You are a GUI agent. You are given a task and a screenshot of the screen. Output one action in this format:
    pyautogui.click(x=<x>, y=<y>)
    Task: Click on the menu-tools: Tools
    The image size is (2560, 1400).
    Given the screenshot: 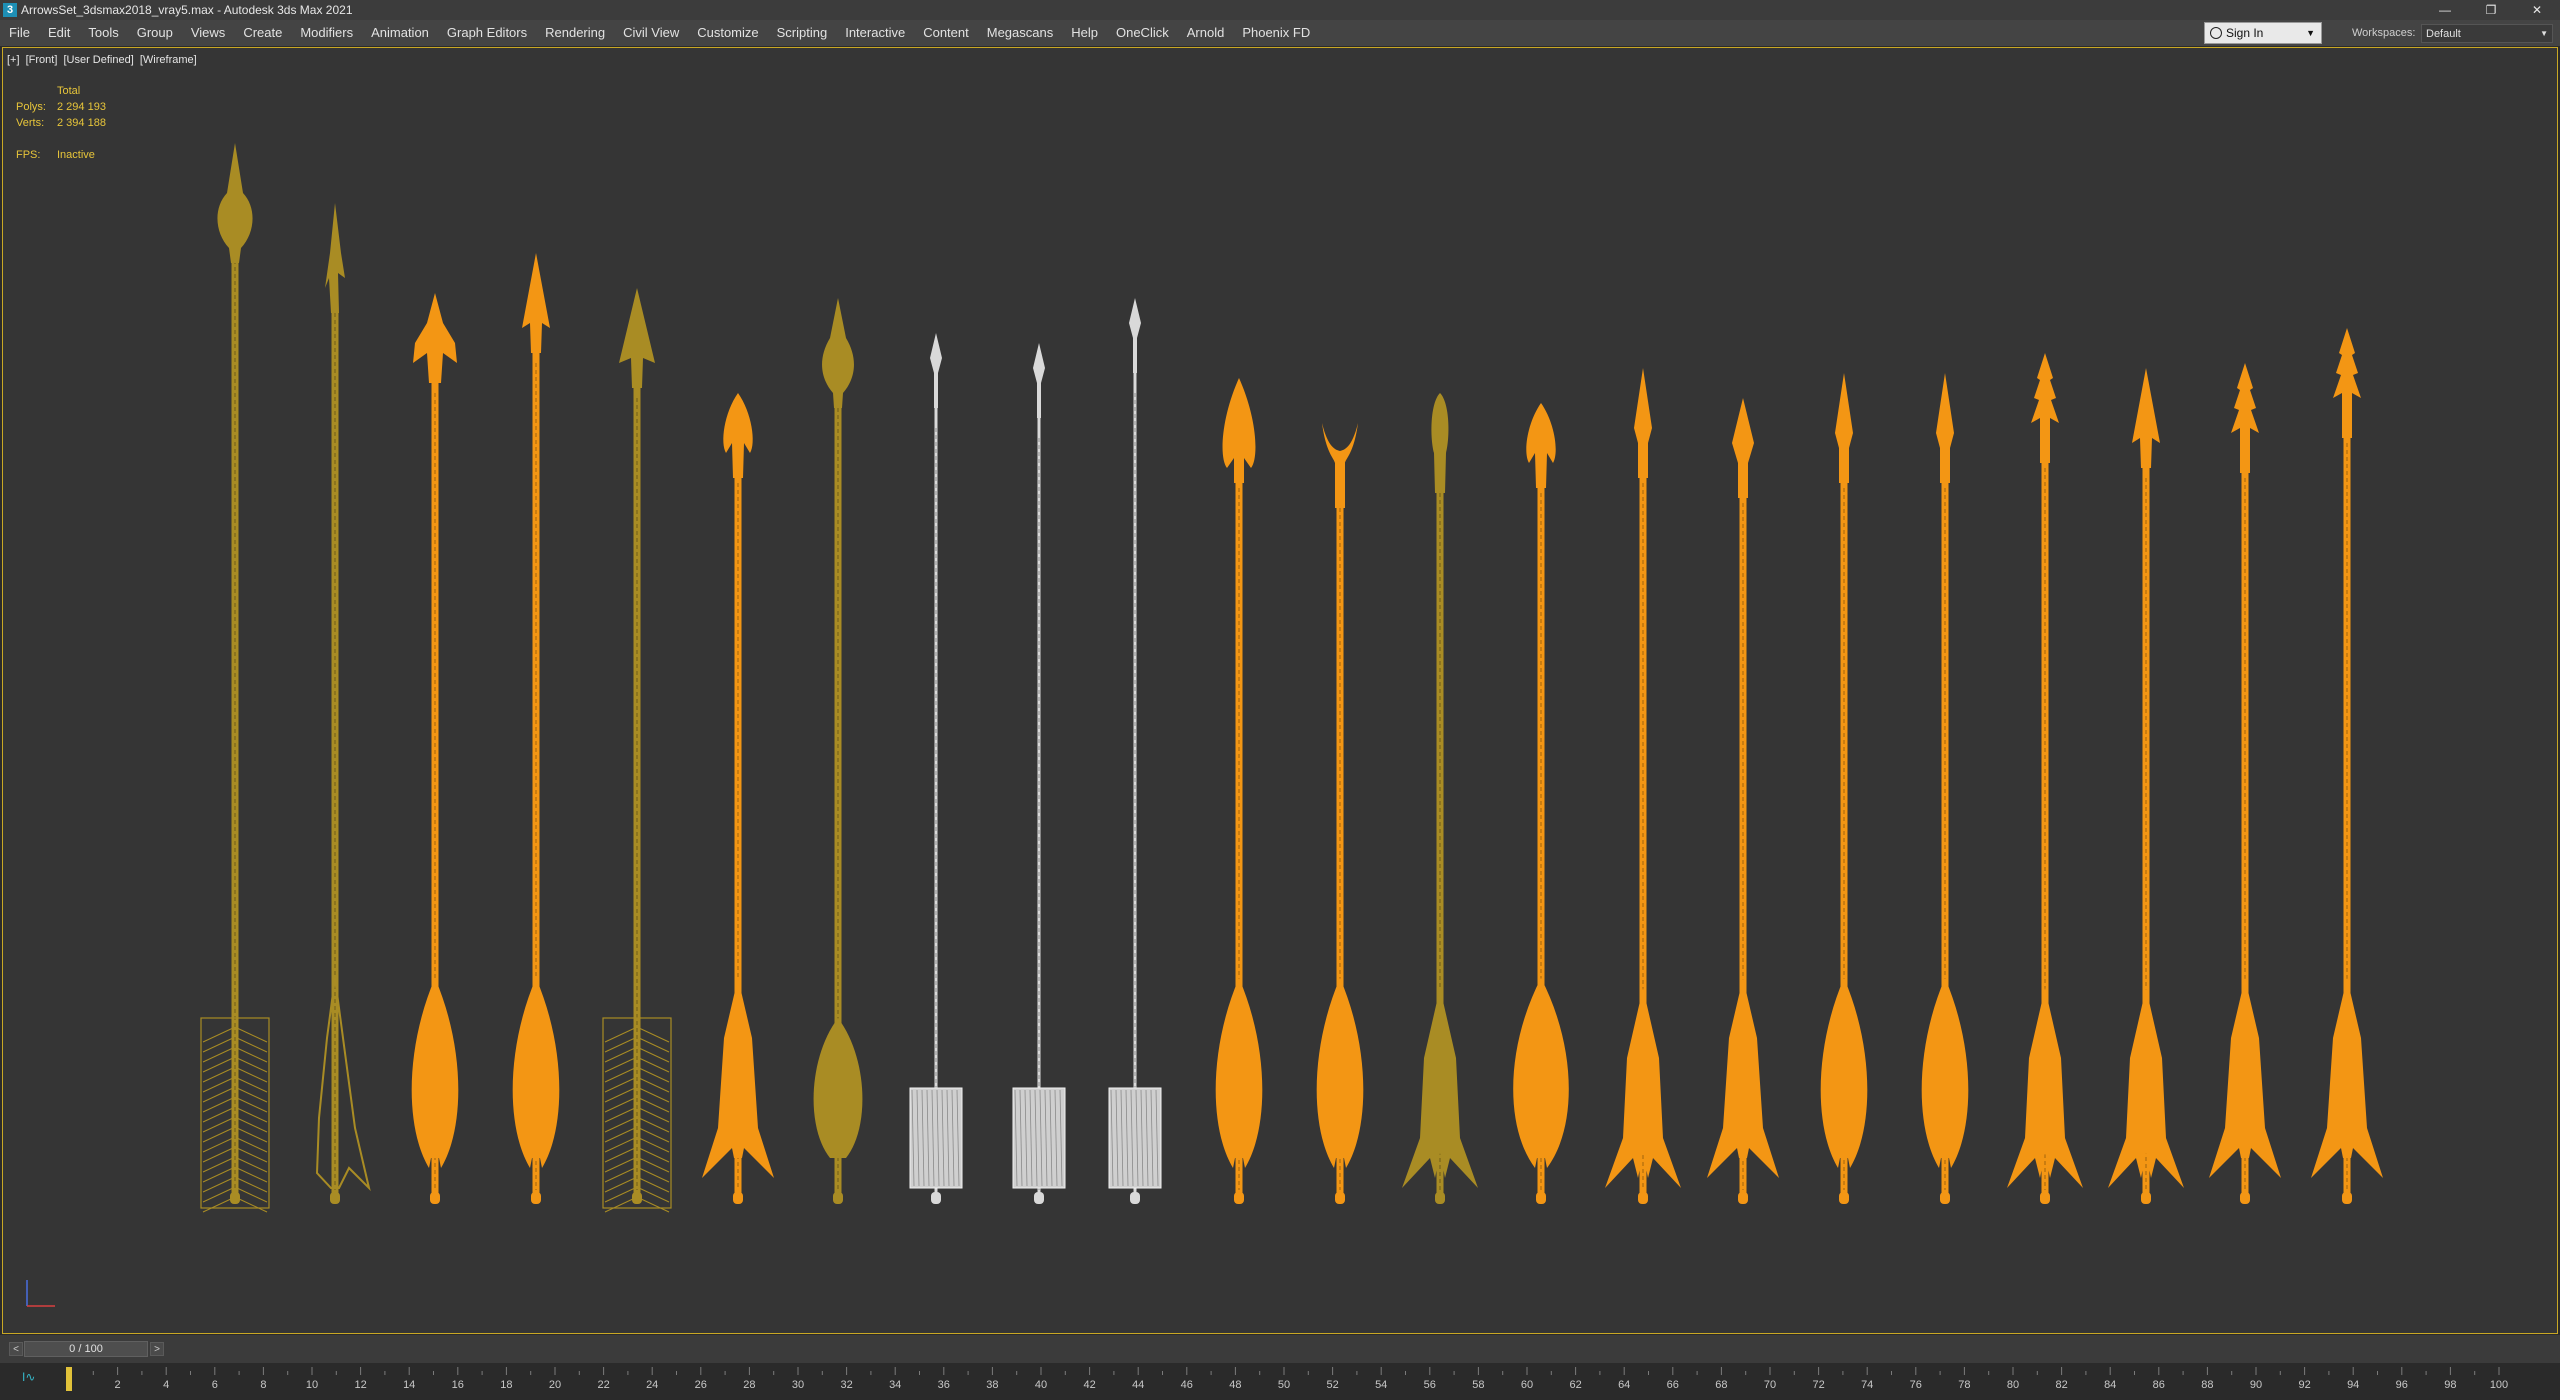 What is the action you would take?
    pyautogui.click(x=103, y=33)
    